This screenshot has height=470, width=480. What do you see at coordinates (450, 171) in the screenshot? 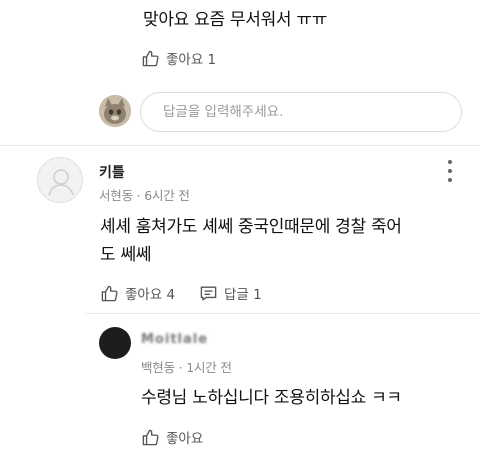
I see `more-vertical-icon` at bounding box center [450, 171].